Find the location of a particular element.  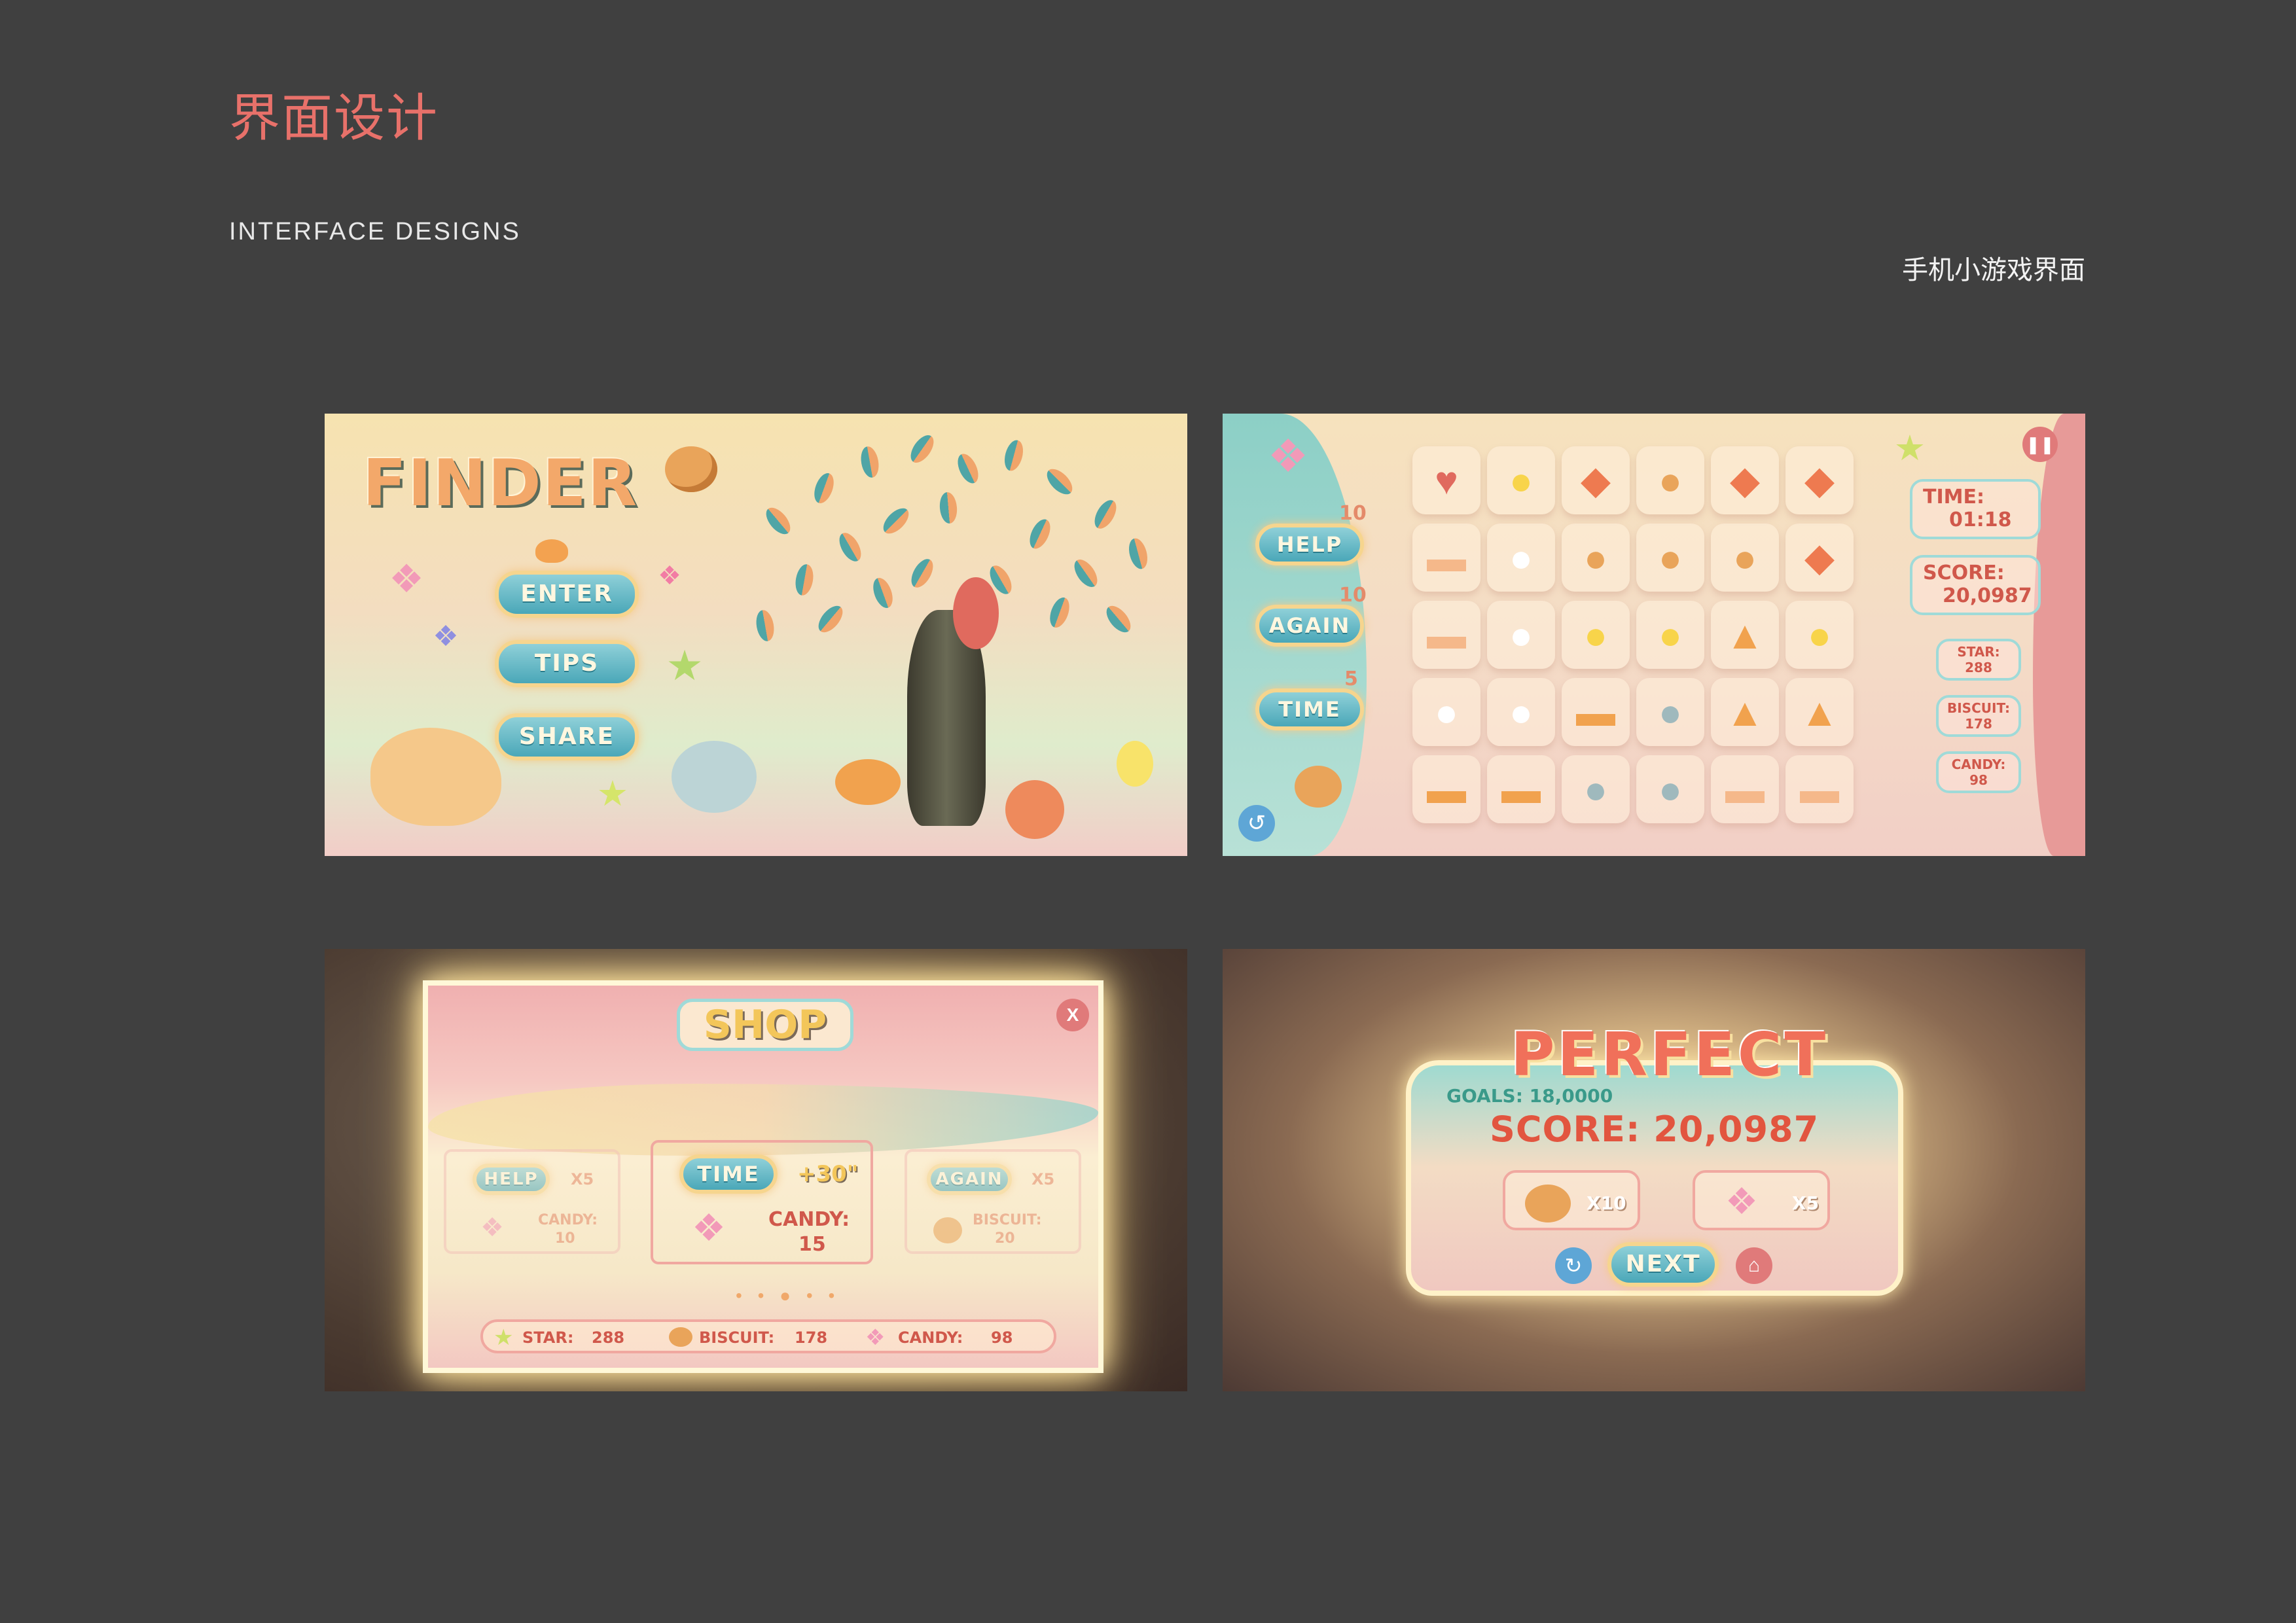

biscuit-label: BISCUIT: is located at coordinates (1978, 708).